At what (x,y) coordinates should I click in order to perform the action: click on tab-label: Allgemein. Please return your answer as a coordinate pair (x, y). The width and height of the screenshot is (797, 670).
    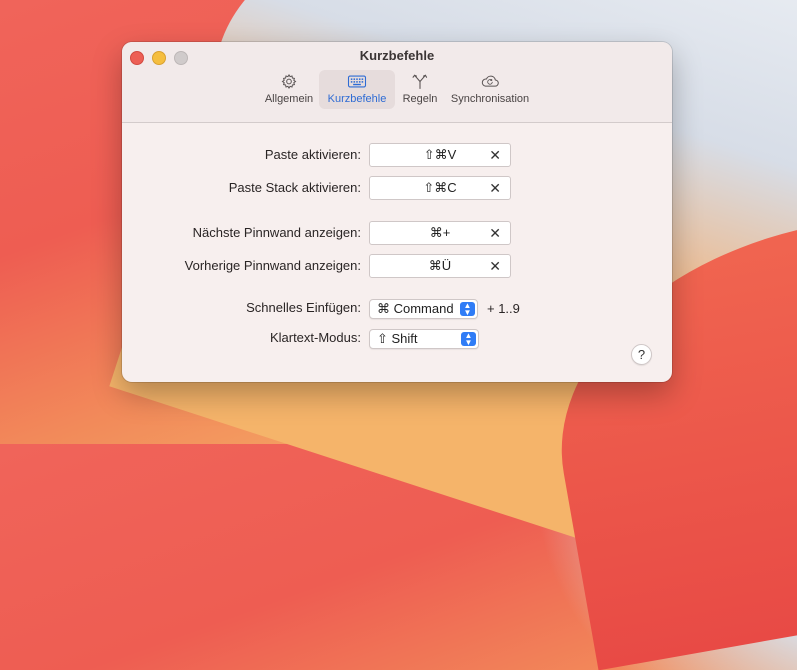
    Looking at the image, I should click on (289, 99).